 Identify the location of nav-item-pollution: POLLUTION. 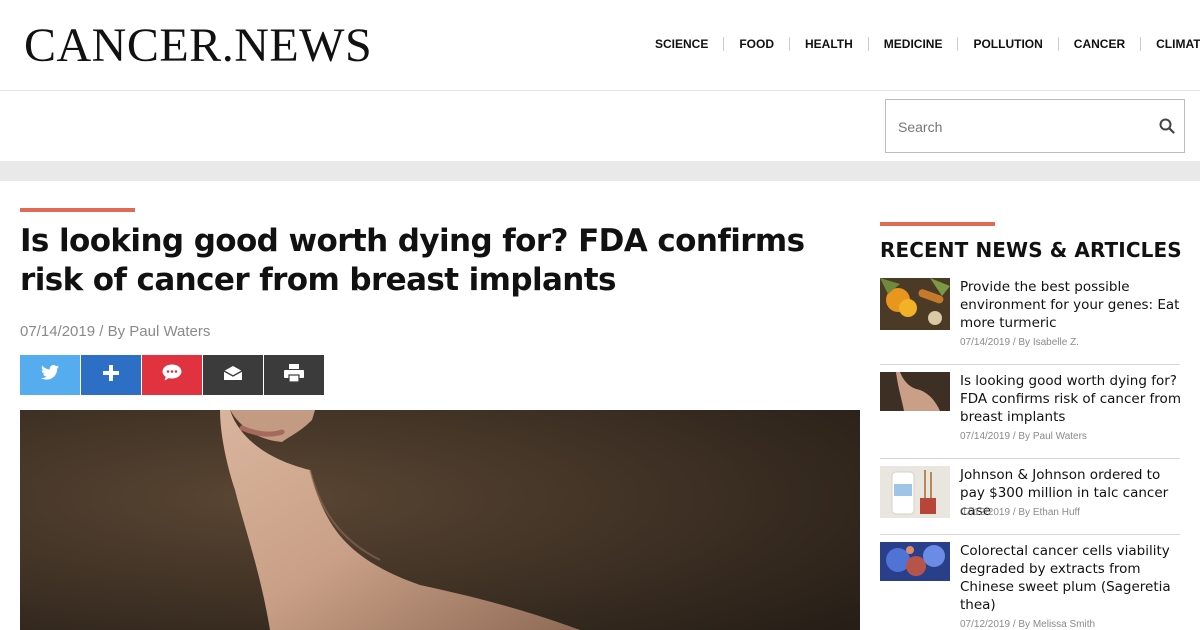
(1007, 44).